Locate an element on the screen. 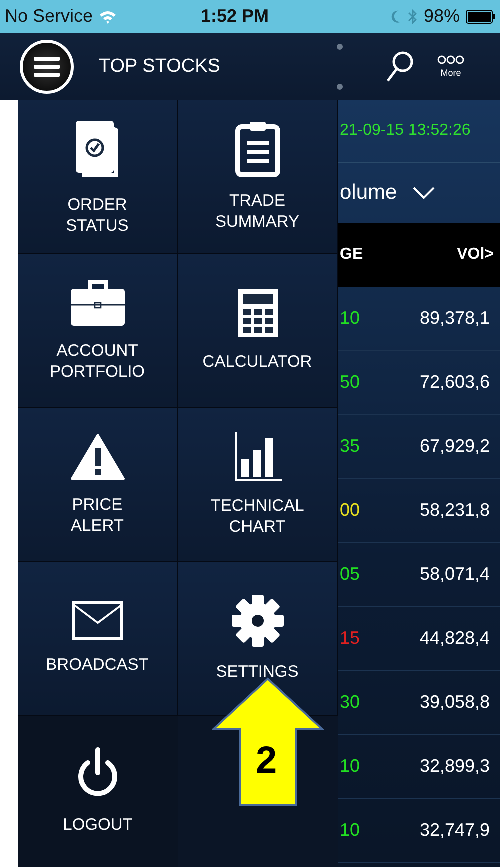  volume-cell-text: 32,747,9 is located at coordinates (456, 830).